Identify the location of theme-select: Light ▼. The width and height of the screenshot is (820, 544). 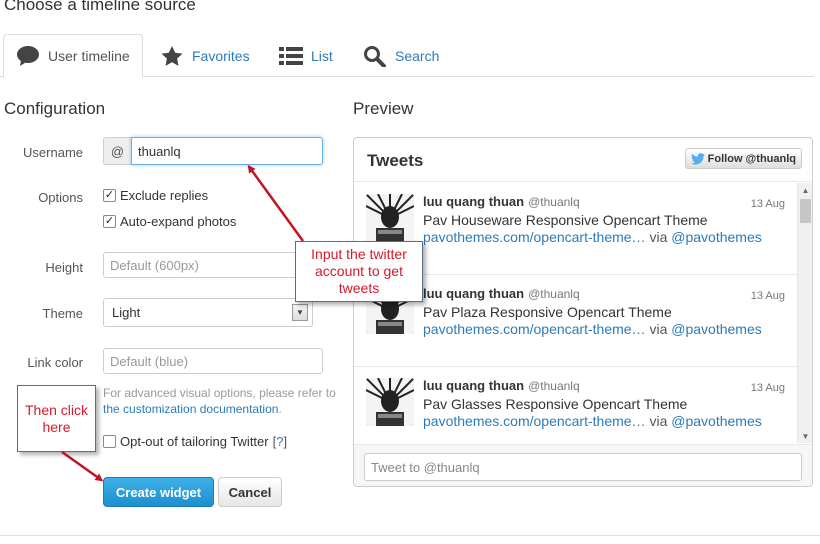
(208, 312).